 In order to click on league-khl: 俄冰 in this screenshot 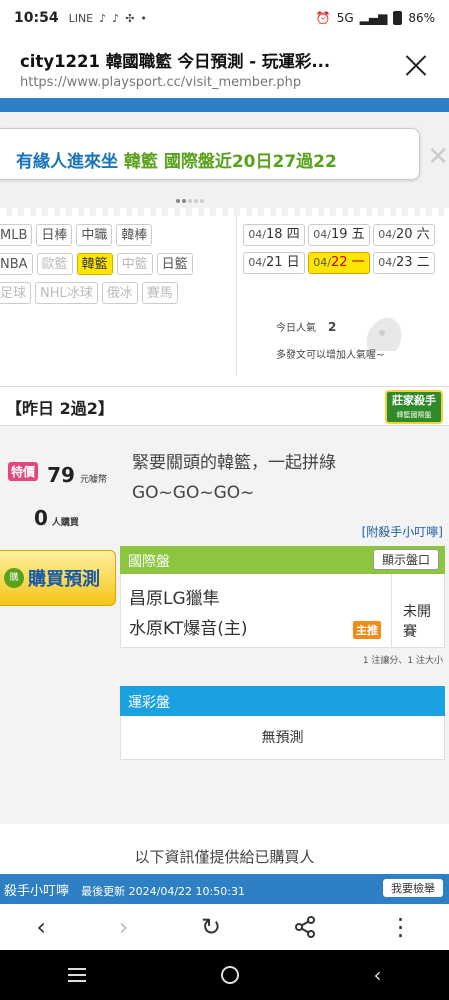, I will do `click(119, 293)`.